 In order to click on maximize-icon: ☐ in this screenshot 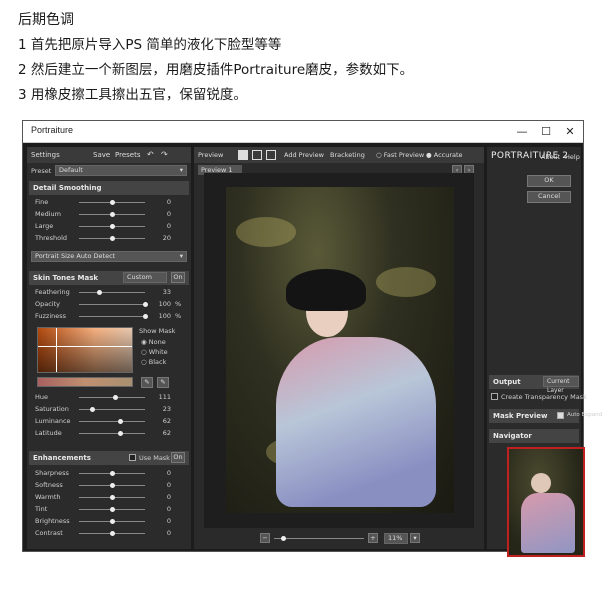, I will do `click(546, 132)`.